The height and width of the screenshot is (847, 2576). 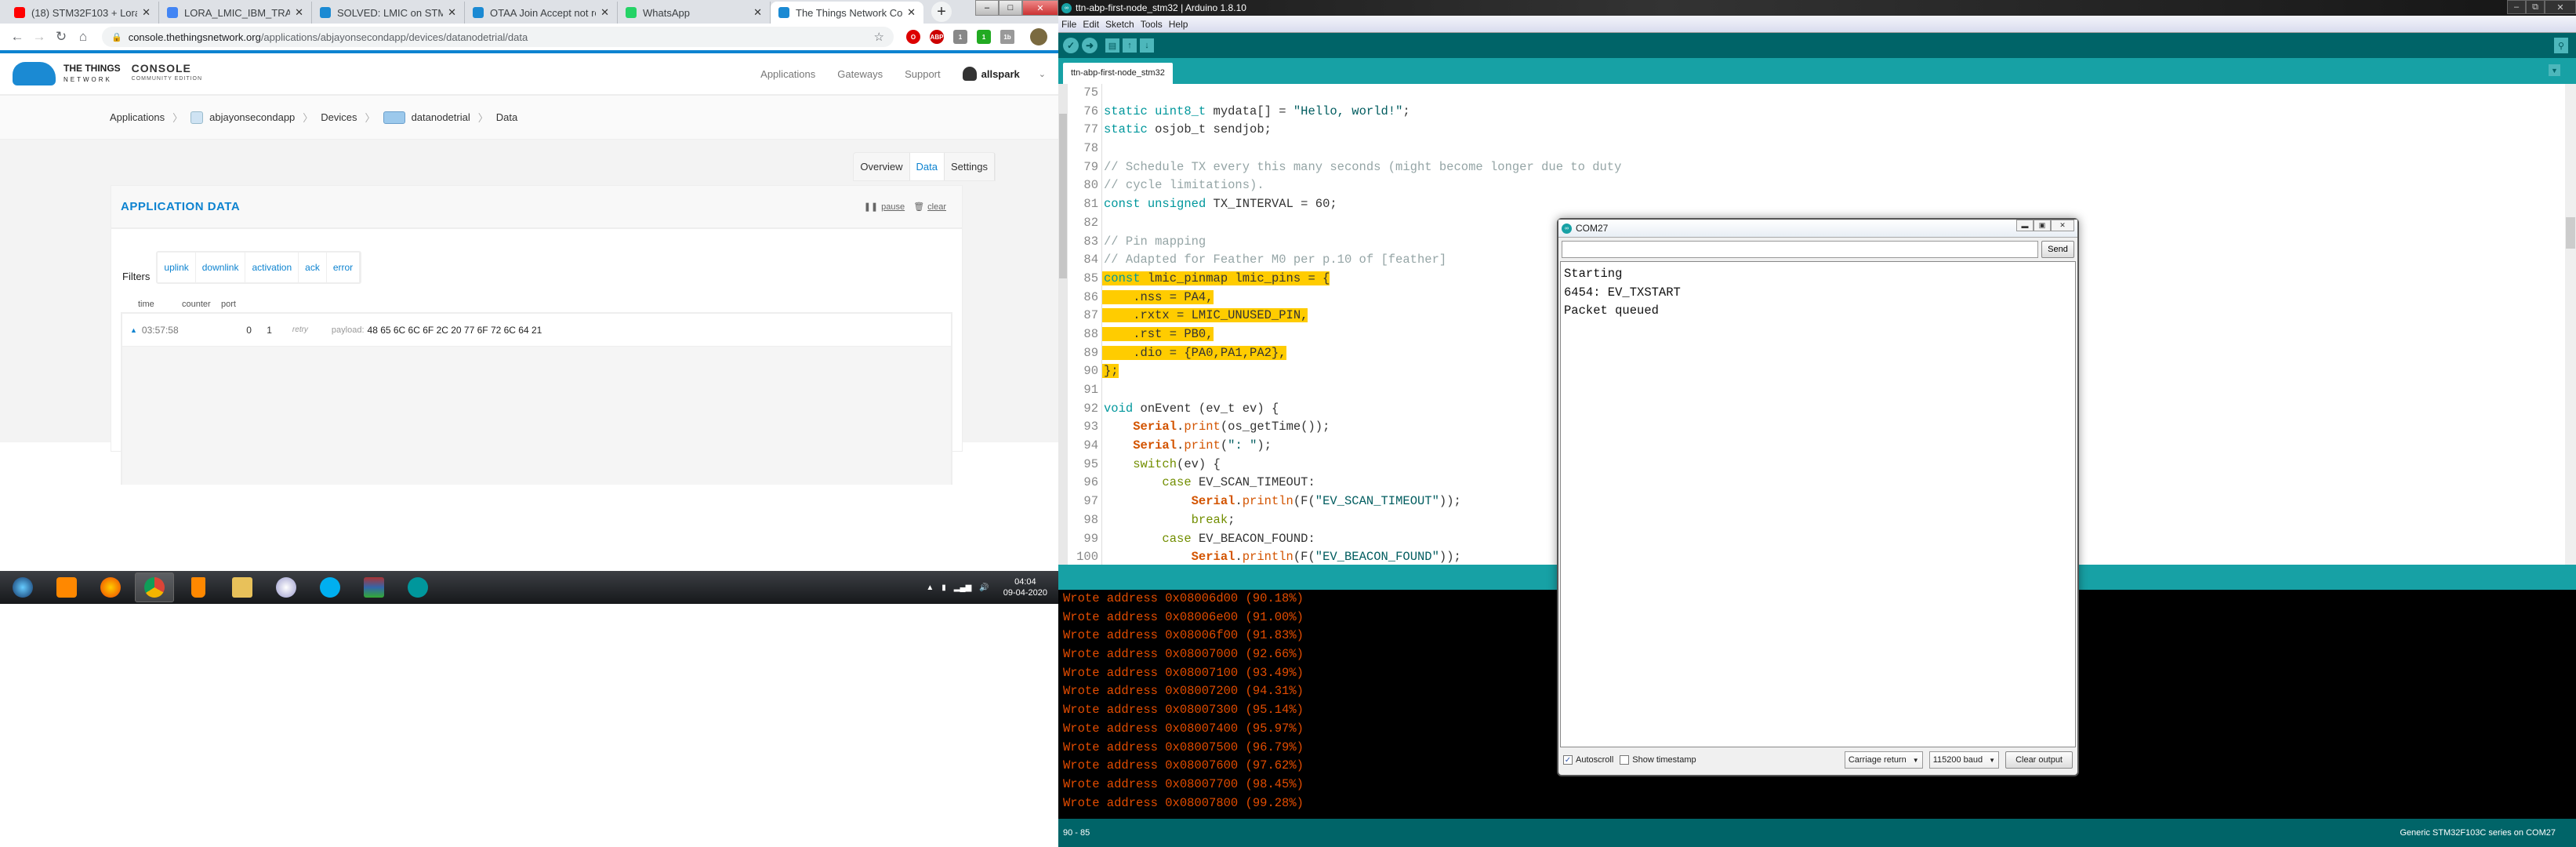 I want to click on breadcrumb-device: datanodetrial, so click(x=441, y=117).